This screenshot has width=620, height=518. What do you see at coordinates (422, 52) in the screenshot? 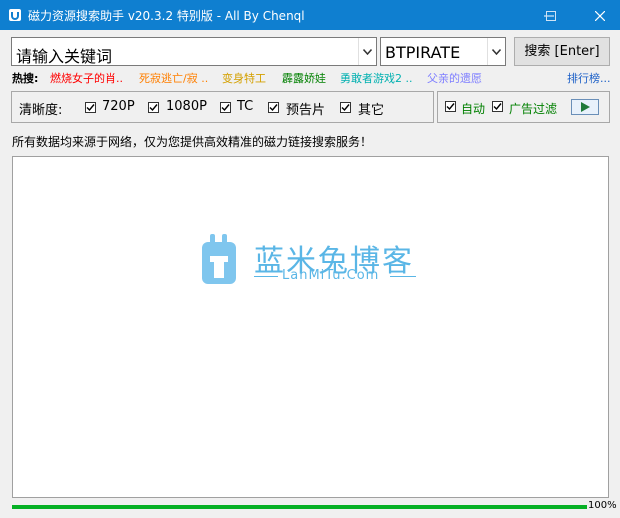
I see `engine-select: BTPIRATE` at bounding box center [422, 52].